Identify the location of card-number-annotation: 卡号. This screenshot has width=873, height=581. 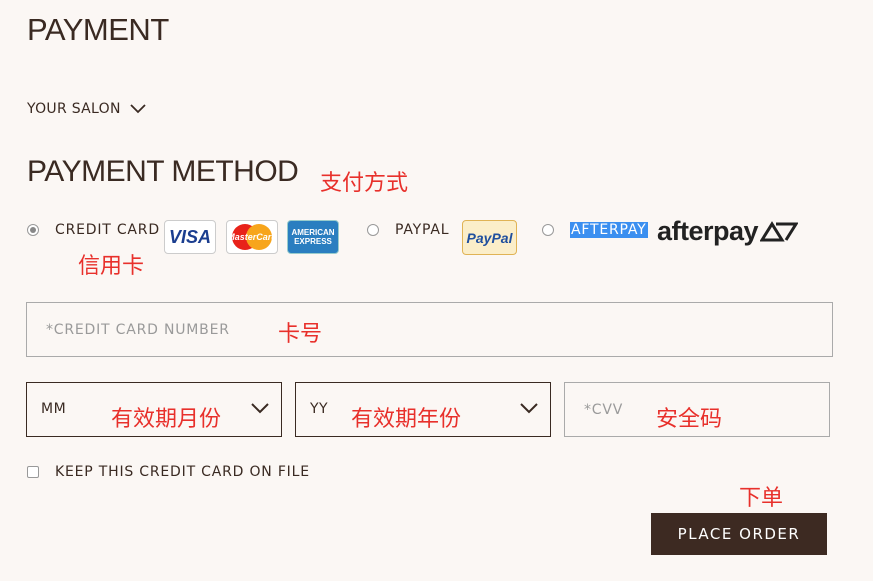
(300, 334).